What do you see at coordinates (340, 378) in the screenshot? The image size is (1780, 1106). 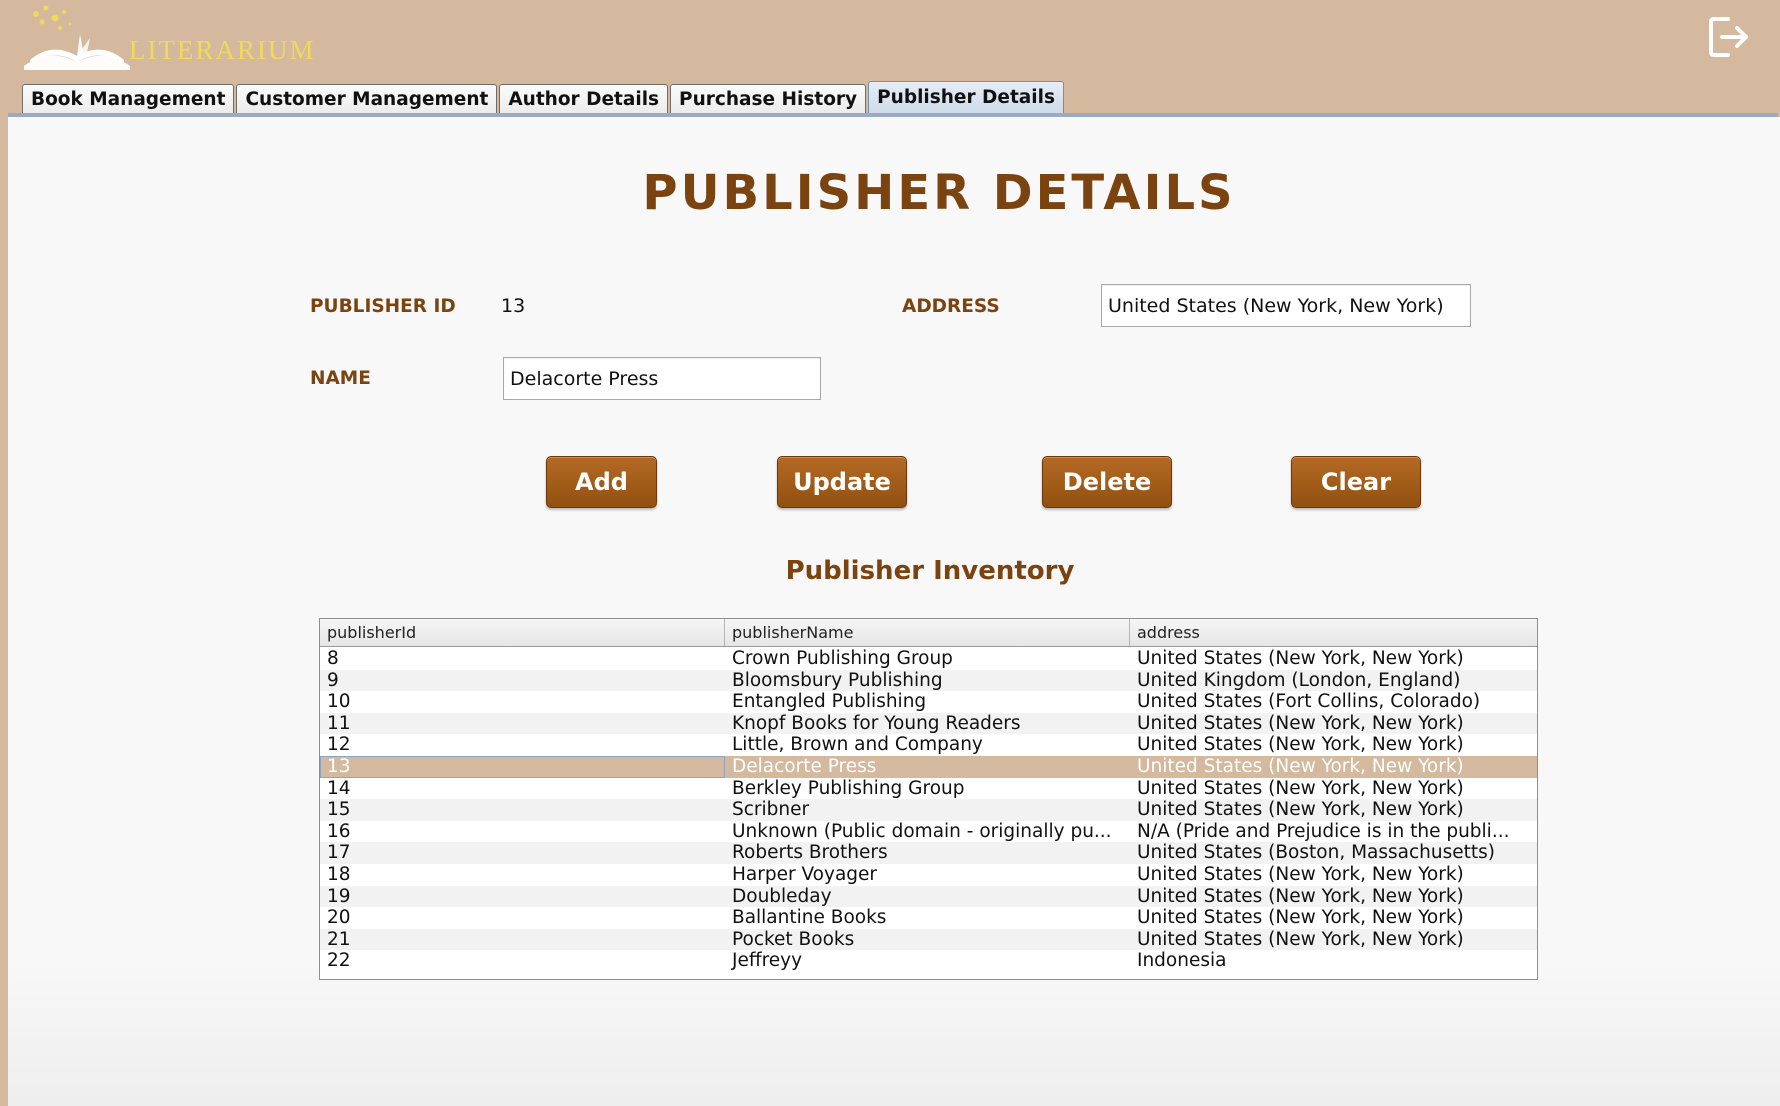 I see `name-label: NAME` at bounding box center [340, 378].